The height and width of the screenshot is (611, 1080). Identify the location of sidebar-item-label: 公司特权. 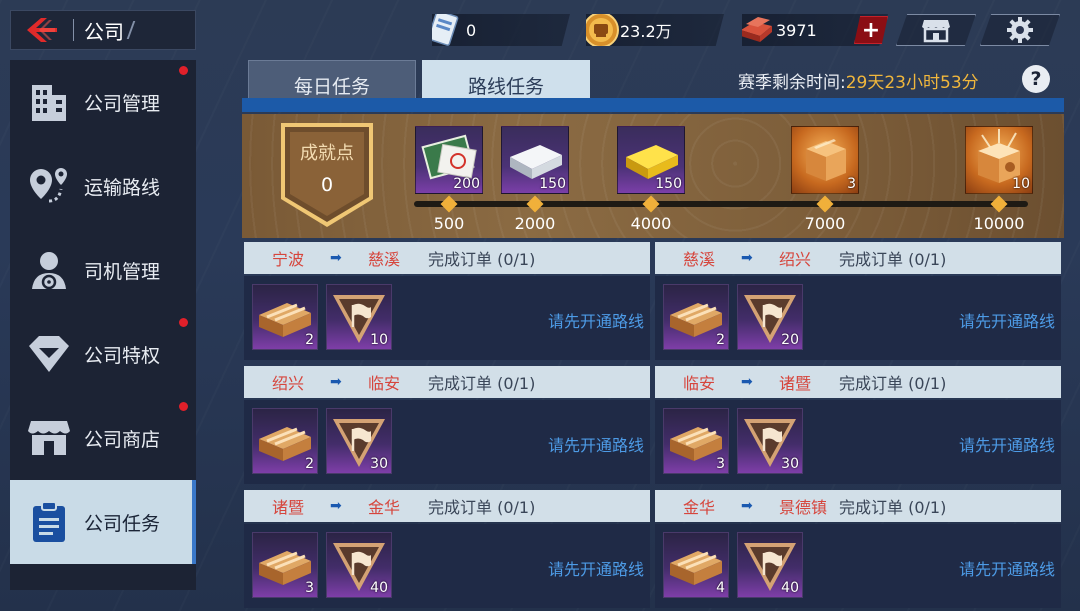
(122, 355).